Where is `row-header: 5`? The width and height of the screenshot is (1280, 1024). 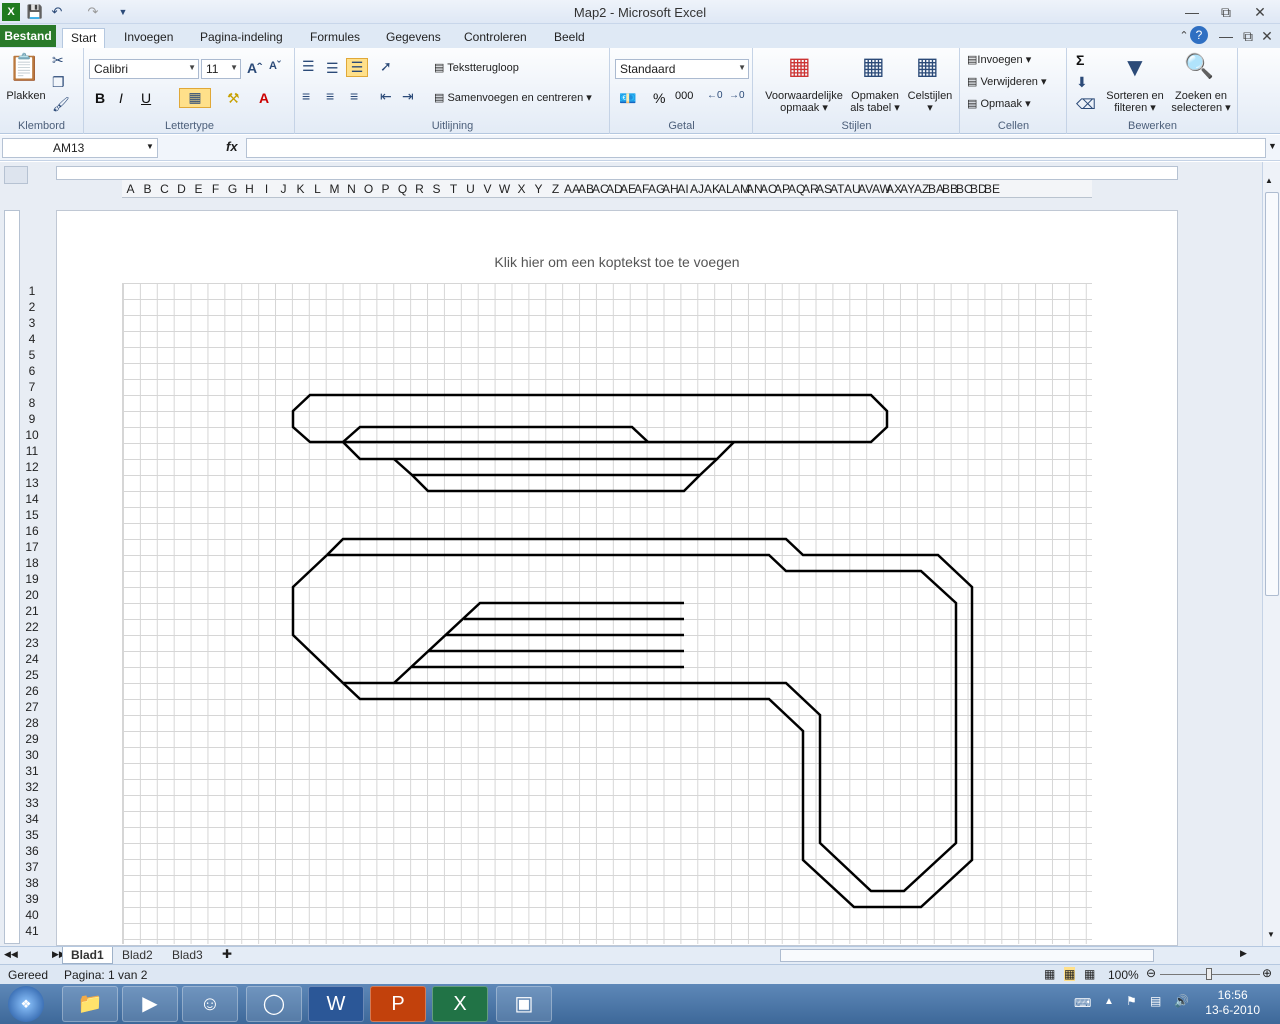 row-header: 5 is located at coordinates (32, 355).